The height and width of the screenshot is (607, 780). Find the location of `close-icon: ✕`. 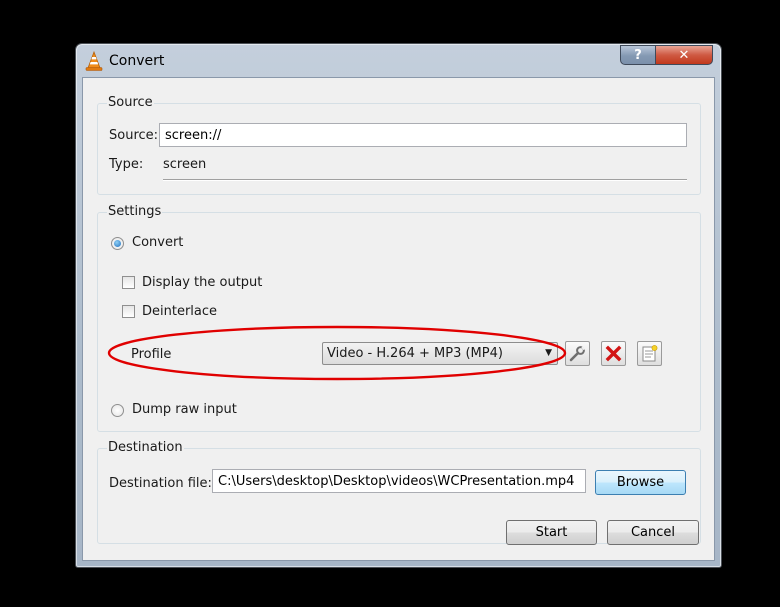

close-icon: ✕ is located at coordinates (684, 55).